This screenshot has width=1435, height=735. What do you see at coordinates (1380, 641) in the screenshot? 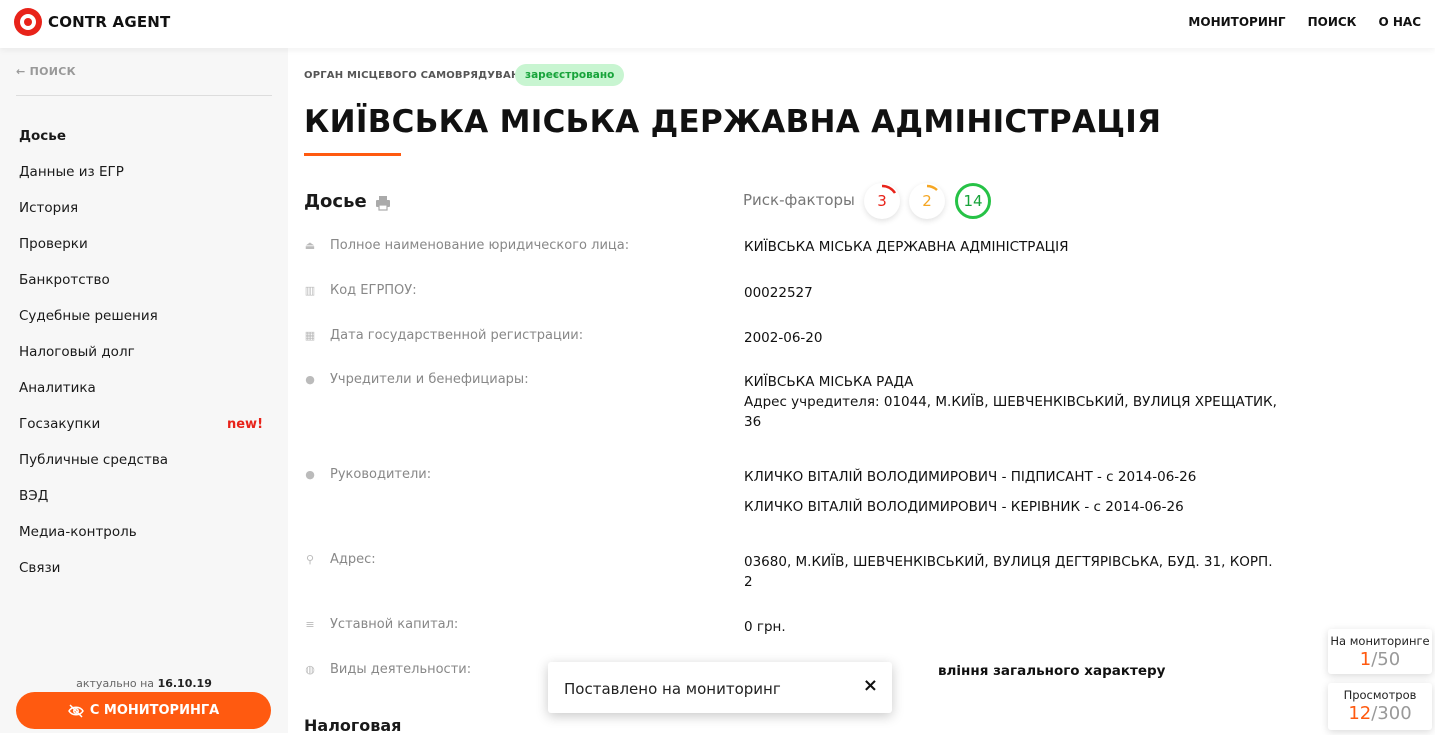
I see `monitoring-counter-label: На мониторинге` at bounding box center [1380, 641].